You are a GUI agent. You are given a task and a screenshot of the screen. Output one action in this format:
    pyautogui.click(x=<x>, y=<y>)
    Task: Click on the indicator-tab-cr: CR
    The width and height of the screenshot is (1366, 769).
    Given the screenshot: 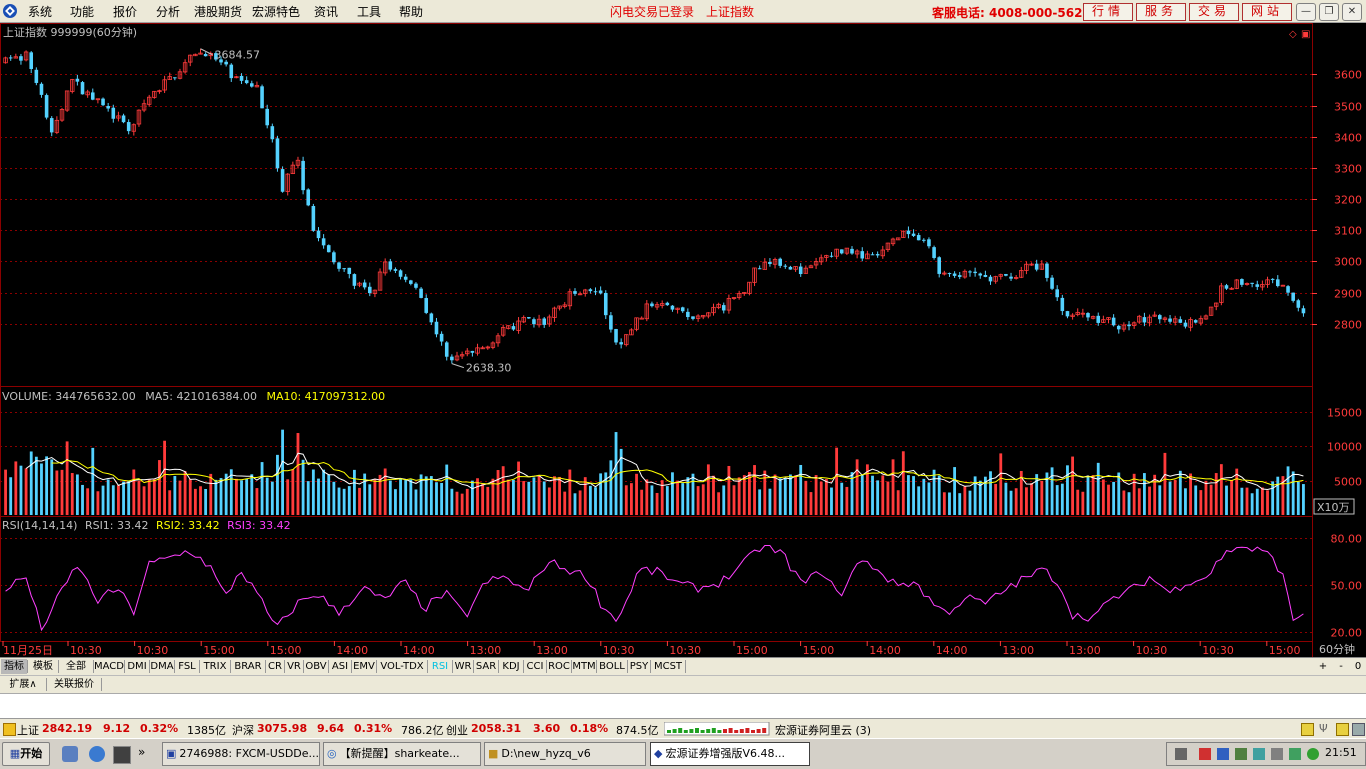 What is the action you would take?
    pyautogui.click(x=275, y=666)
    